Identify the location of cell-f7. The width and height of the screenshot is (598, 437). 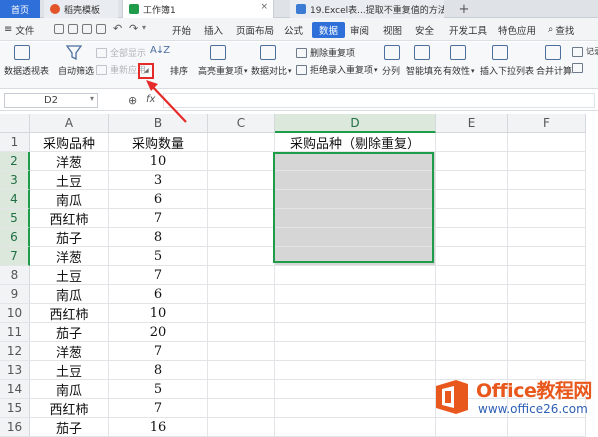
(547, 256).